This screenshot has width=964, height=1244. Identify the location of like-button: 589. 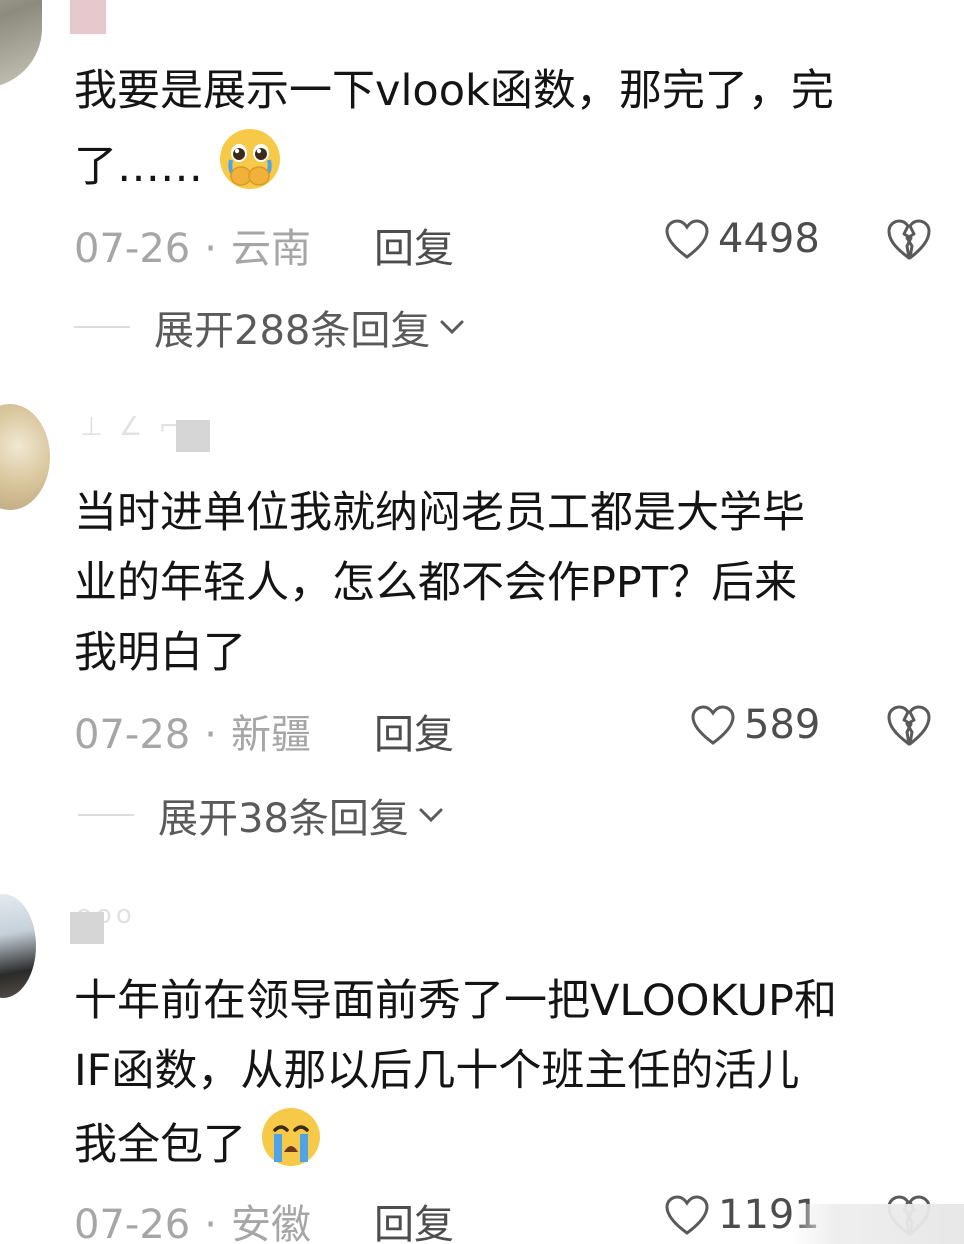
(755, 725).